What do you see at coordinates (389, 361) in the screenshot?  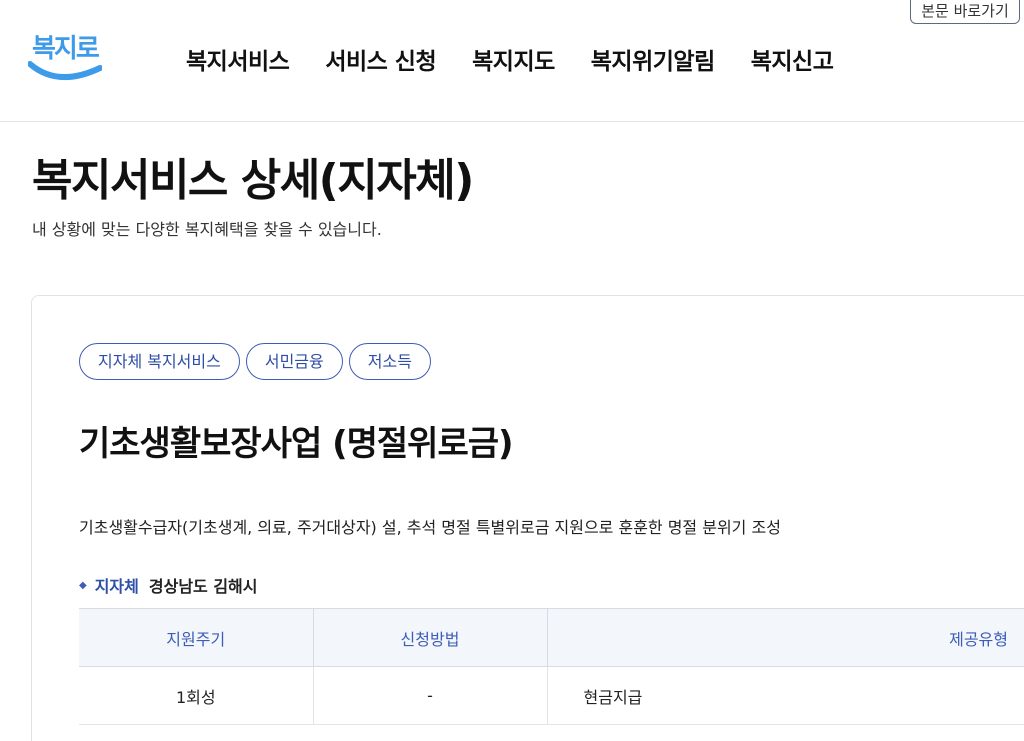 I see `tag-low-income: 저소득` at bounding box center [389, 361].